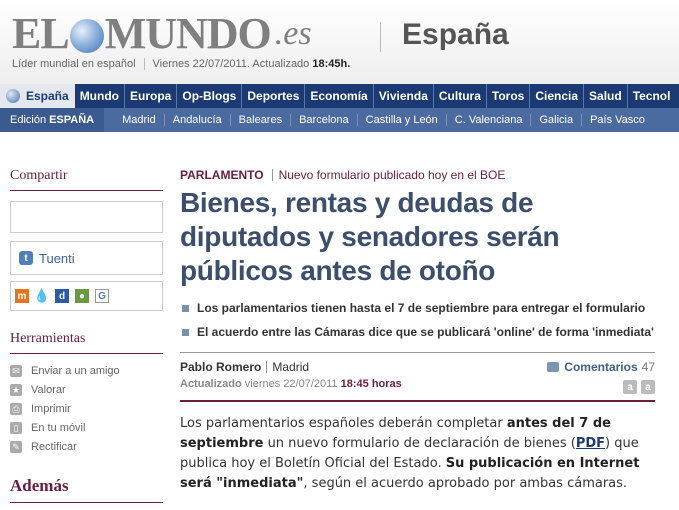 Image resolution: width=679 pixels, height=510 pixels. I want to click on nav-item-europa: Europa, so click(151, 96).